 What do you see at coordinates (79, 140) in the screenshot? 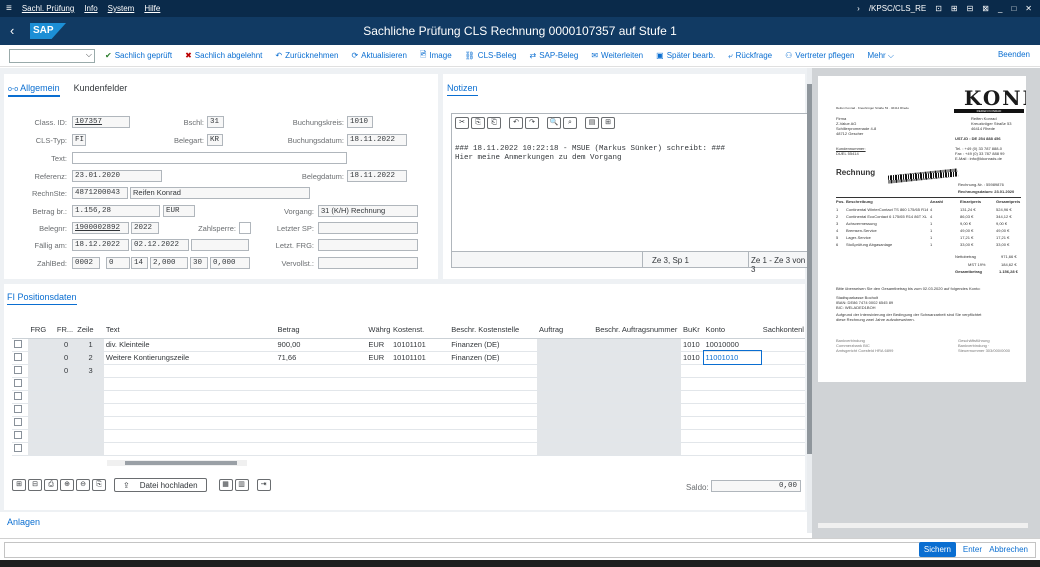
I see `cls-typ-field: FI` at bounding box center [79, 140].